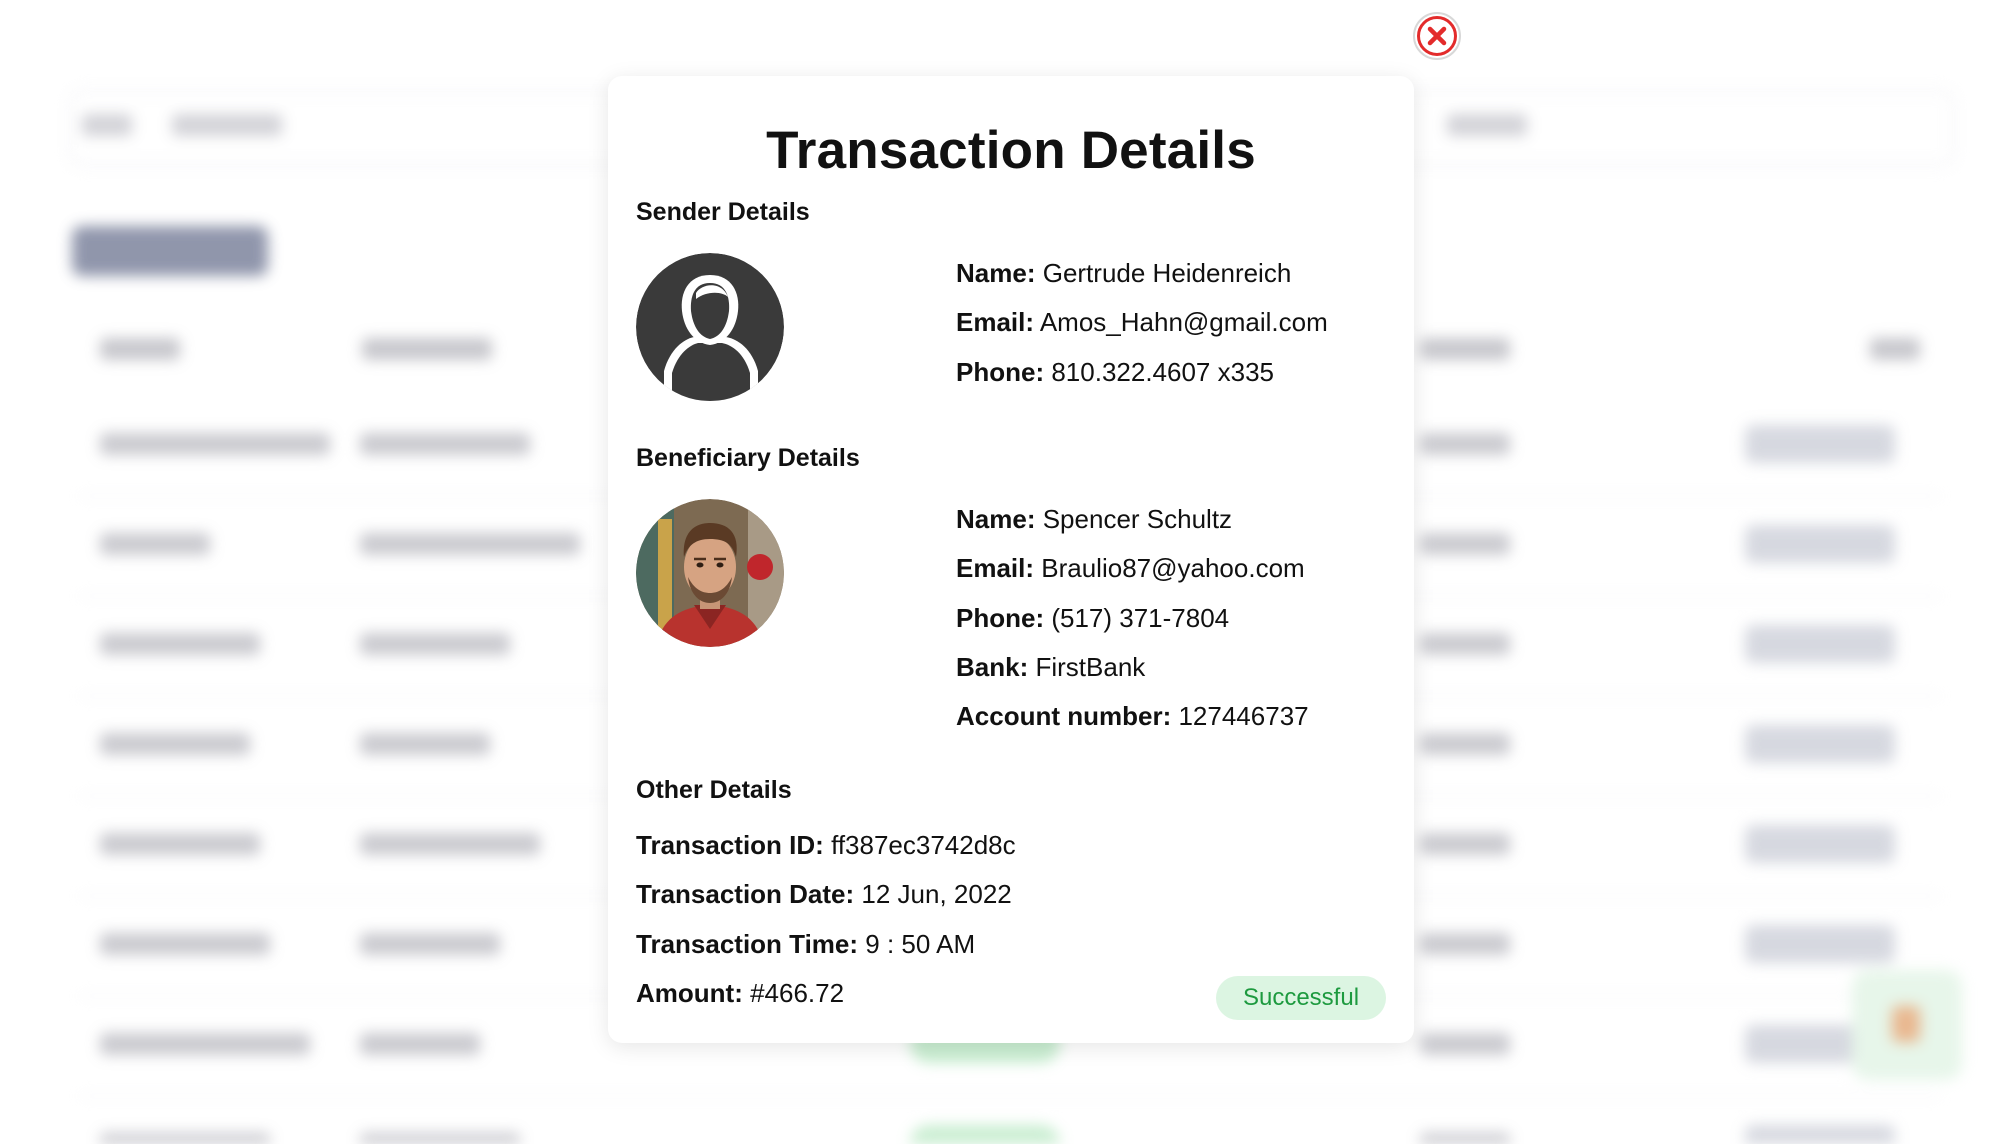 This screenshot has height=1144, width=2014. I want to click on sender-name-value: Gertrude Heidenreich, so click(1167, 273).